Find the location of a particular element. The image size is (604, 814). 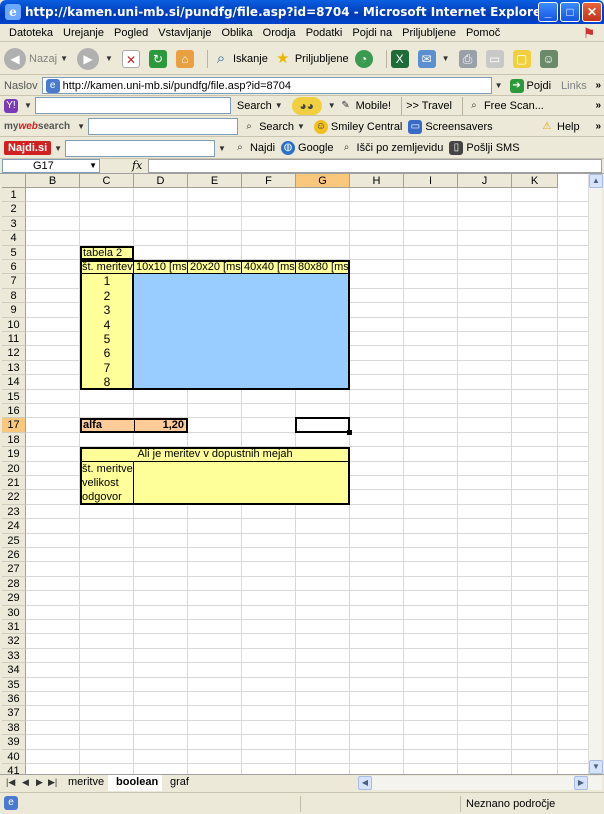

row-header: 11 is located at coordinates (14, 339).